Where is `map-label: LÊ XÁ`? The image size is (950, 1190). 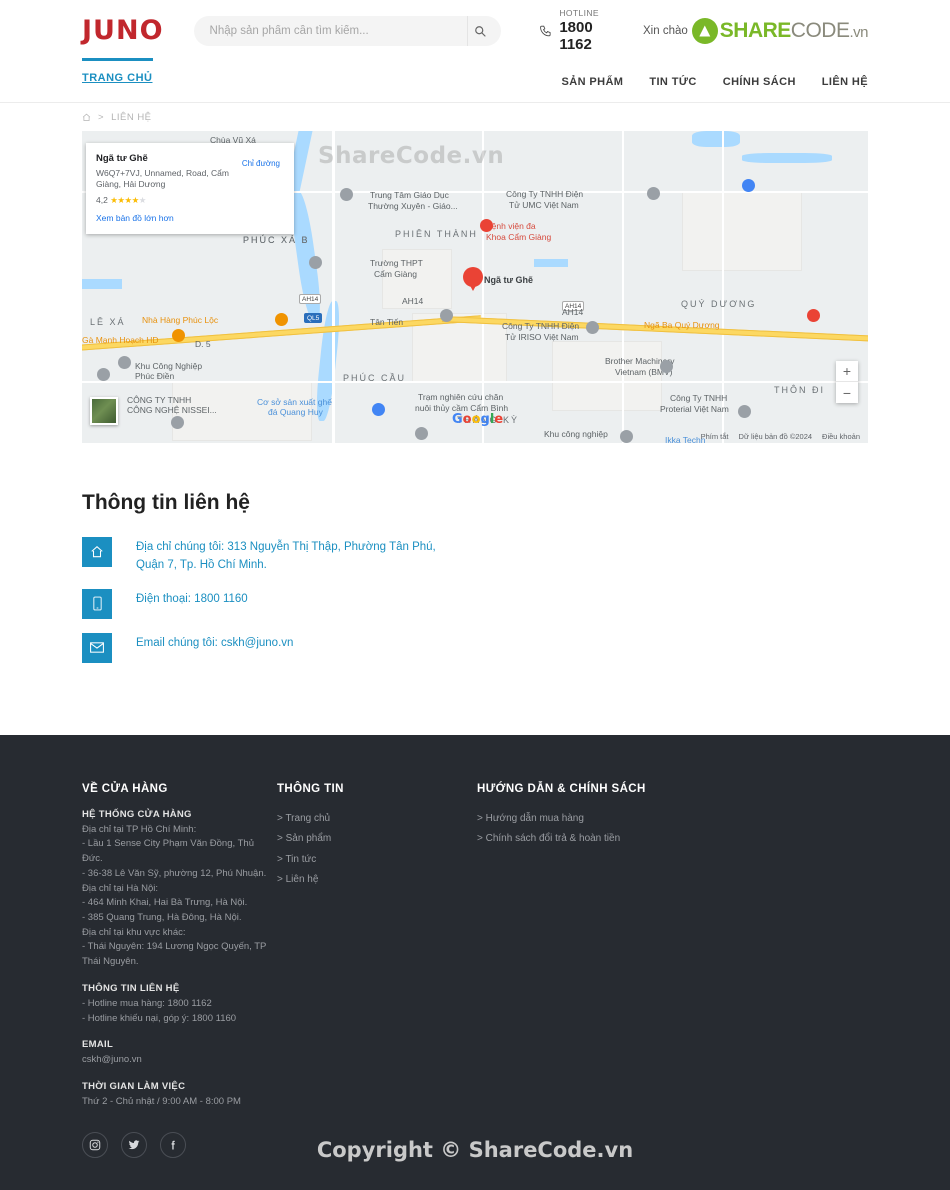 map-label: LÊ XÁ is located at coordinates (108, 322).